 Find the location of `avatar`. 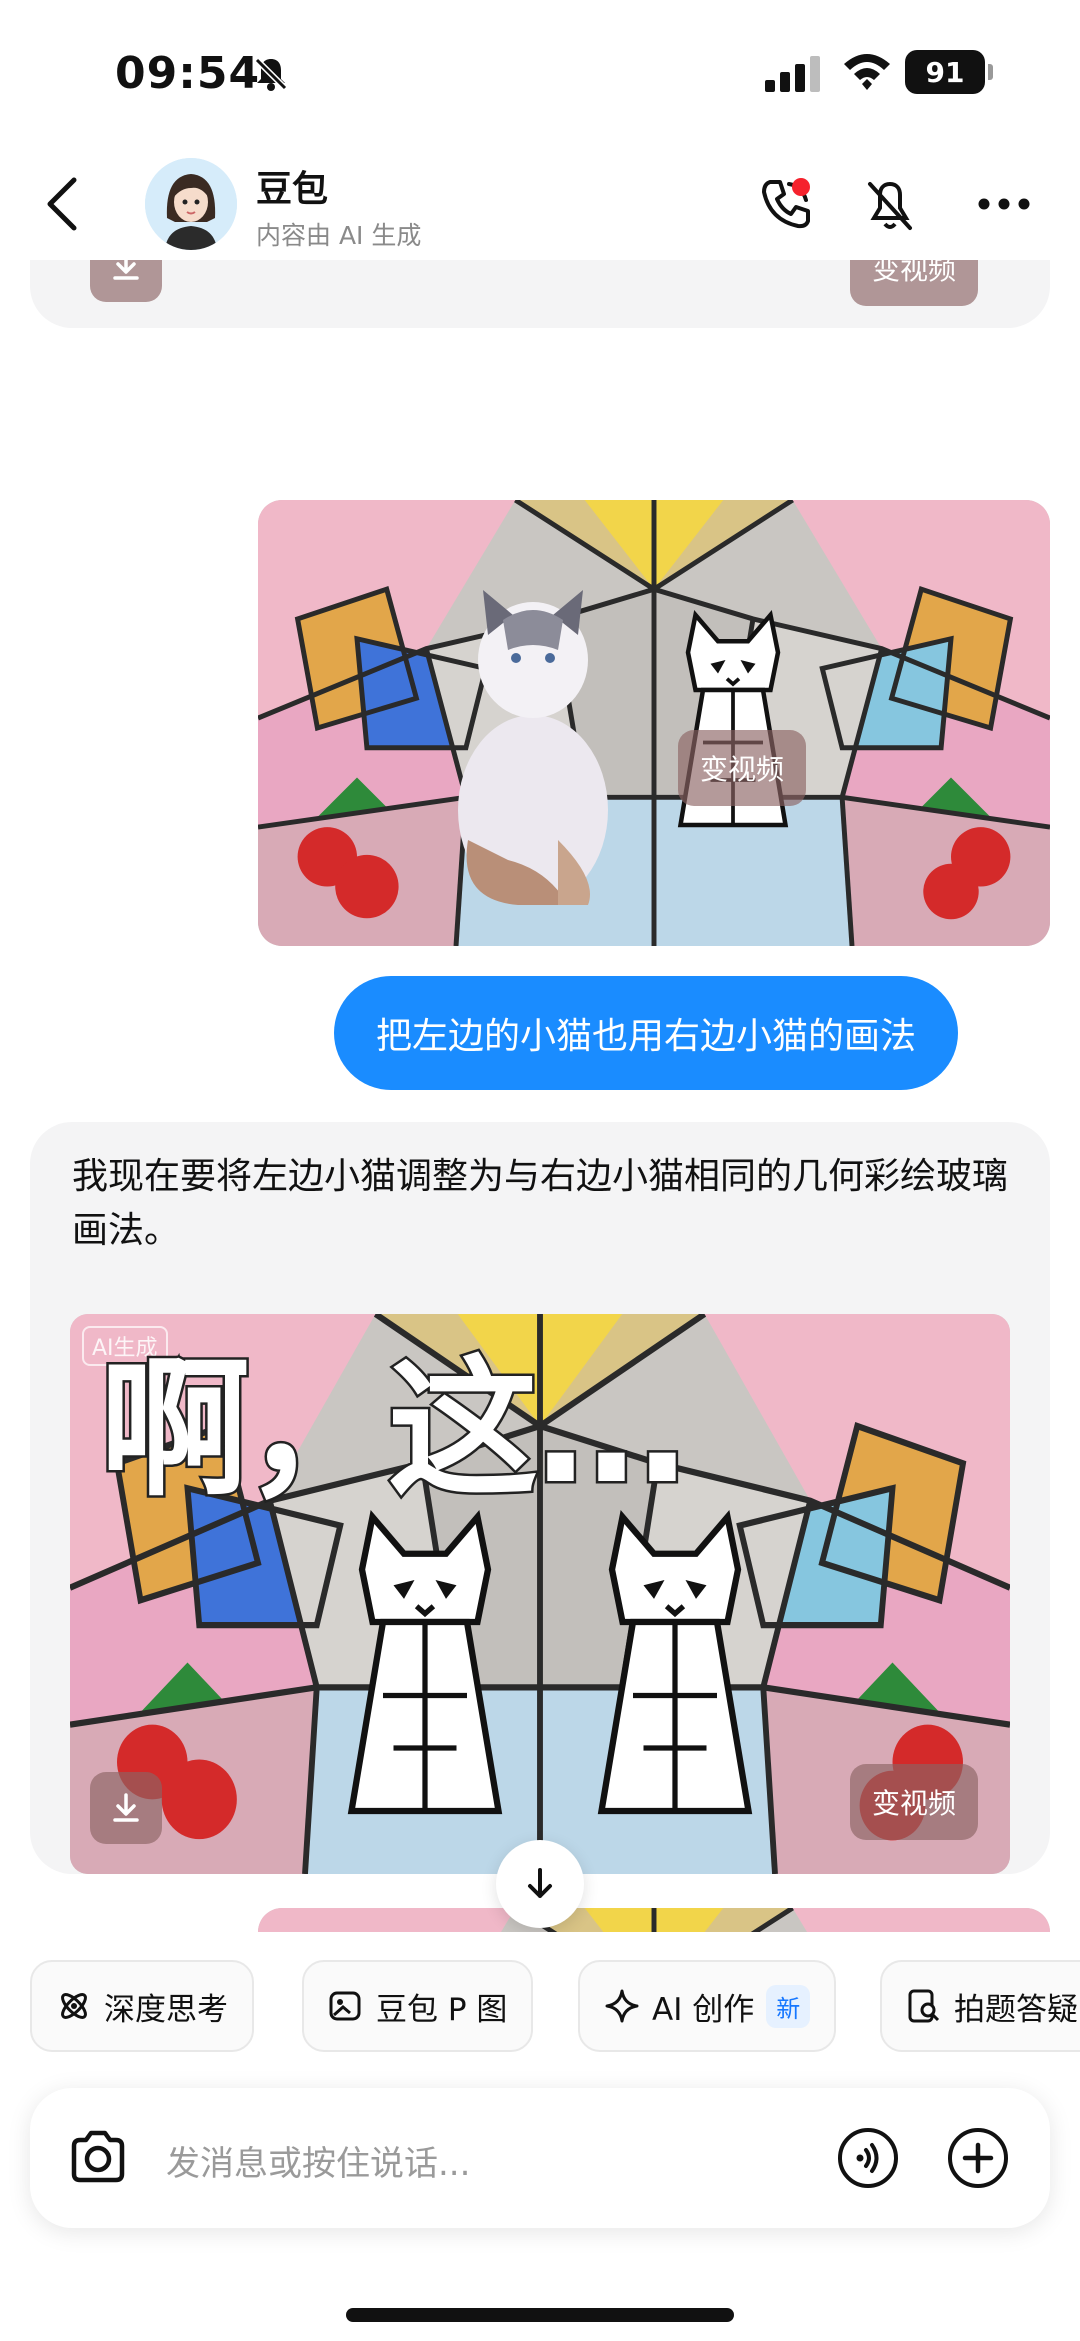

avatar is located at coordinates (191, 204).